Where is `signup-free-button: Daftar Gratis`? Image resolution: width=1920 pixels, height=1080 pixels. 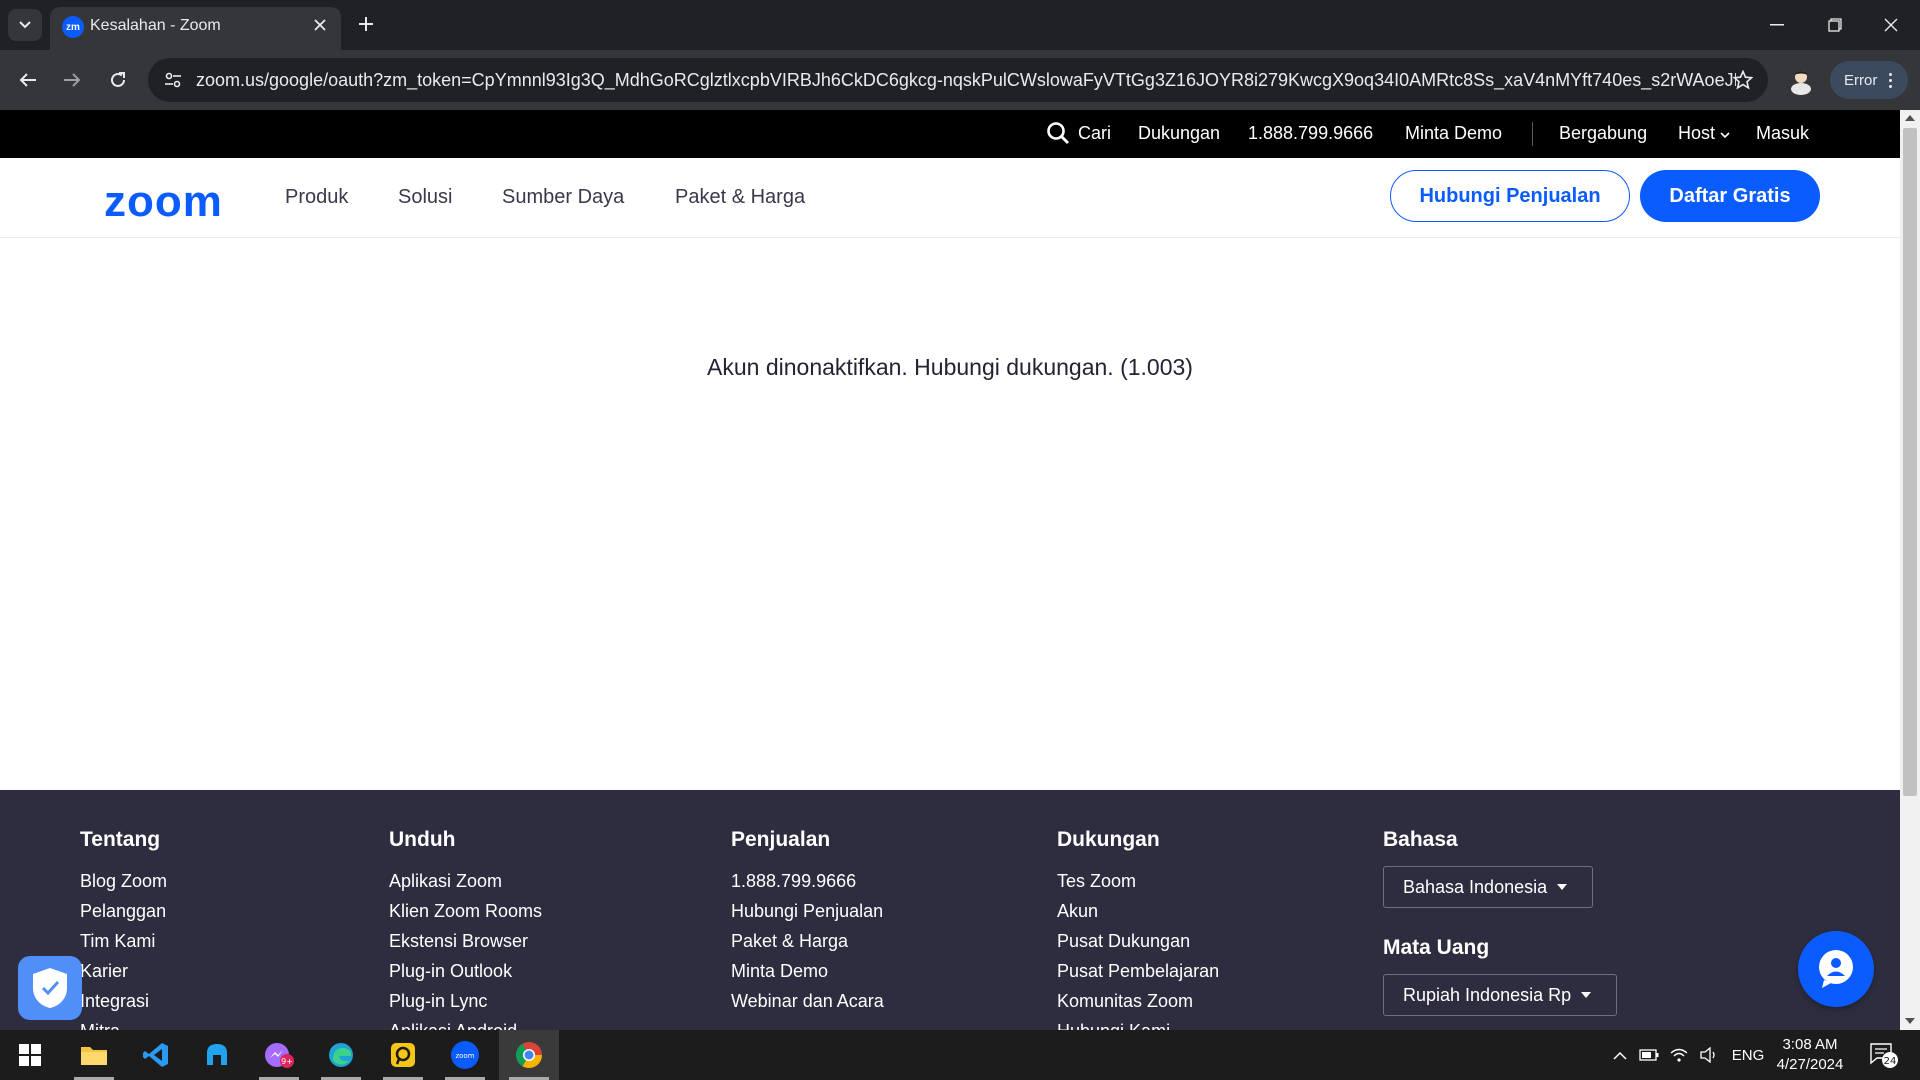
signup-free-button: Daftar Gratis is located at coordinates (1730, 196).